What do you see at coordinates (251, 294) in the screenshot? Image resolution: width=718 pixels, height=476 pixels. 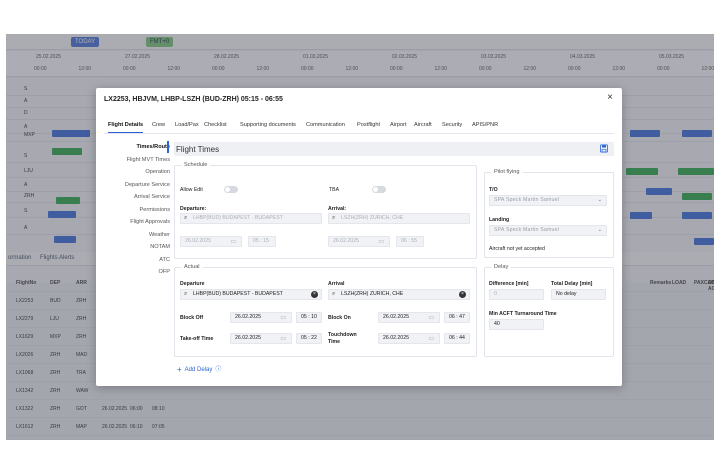 I see `actual-departure-input: ⌕ LHBP(BUD) BUDAPEST - BUDAPEST ×` at bounding box center [251, 294].